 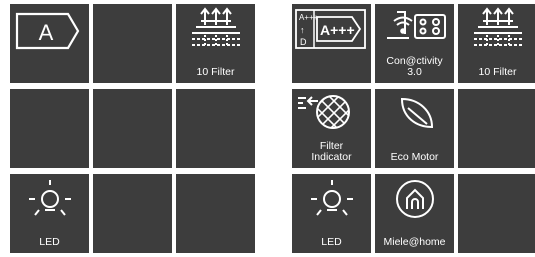 I want to click on filter-indicator-icon, so click(x=324, y=112).